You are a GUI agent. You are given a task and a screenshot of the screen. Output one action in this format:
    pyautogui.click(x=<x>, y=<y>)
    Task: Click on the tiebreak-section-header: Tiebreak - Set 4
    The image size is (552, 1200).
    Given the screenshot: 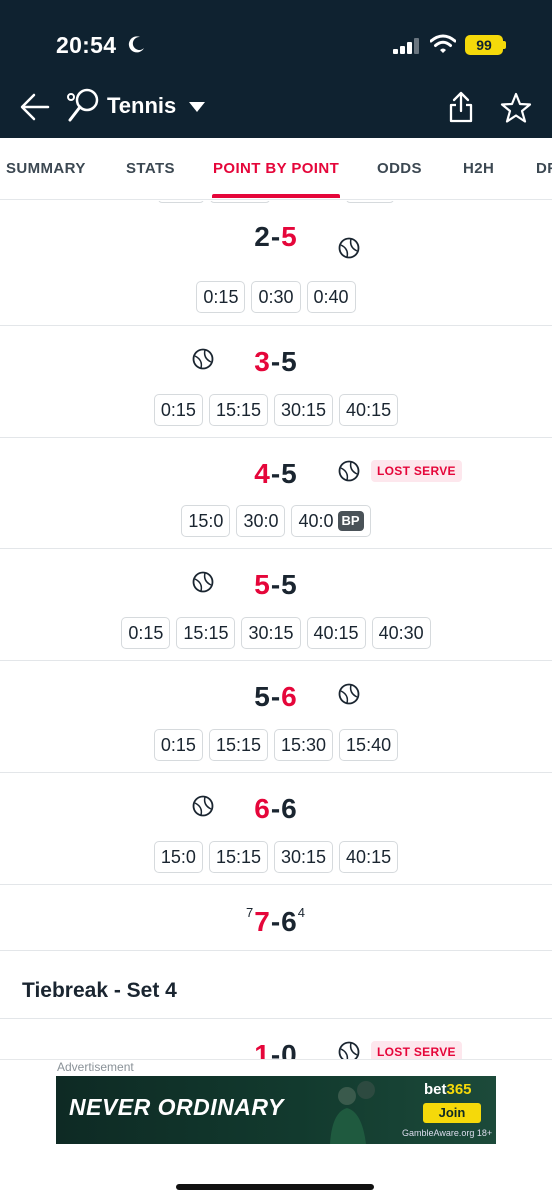 What is the action you would take?
    pyautogui.click(x=276, y=985)
    